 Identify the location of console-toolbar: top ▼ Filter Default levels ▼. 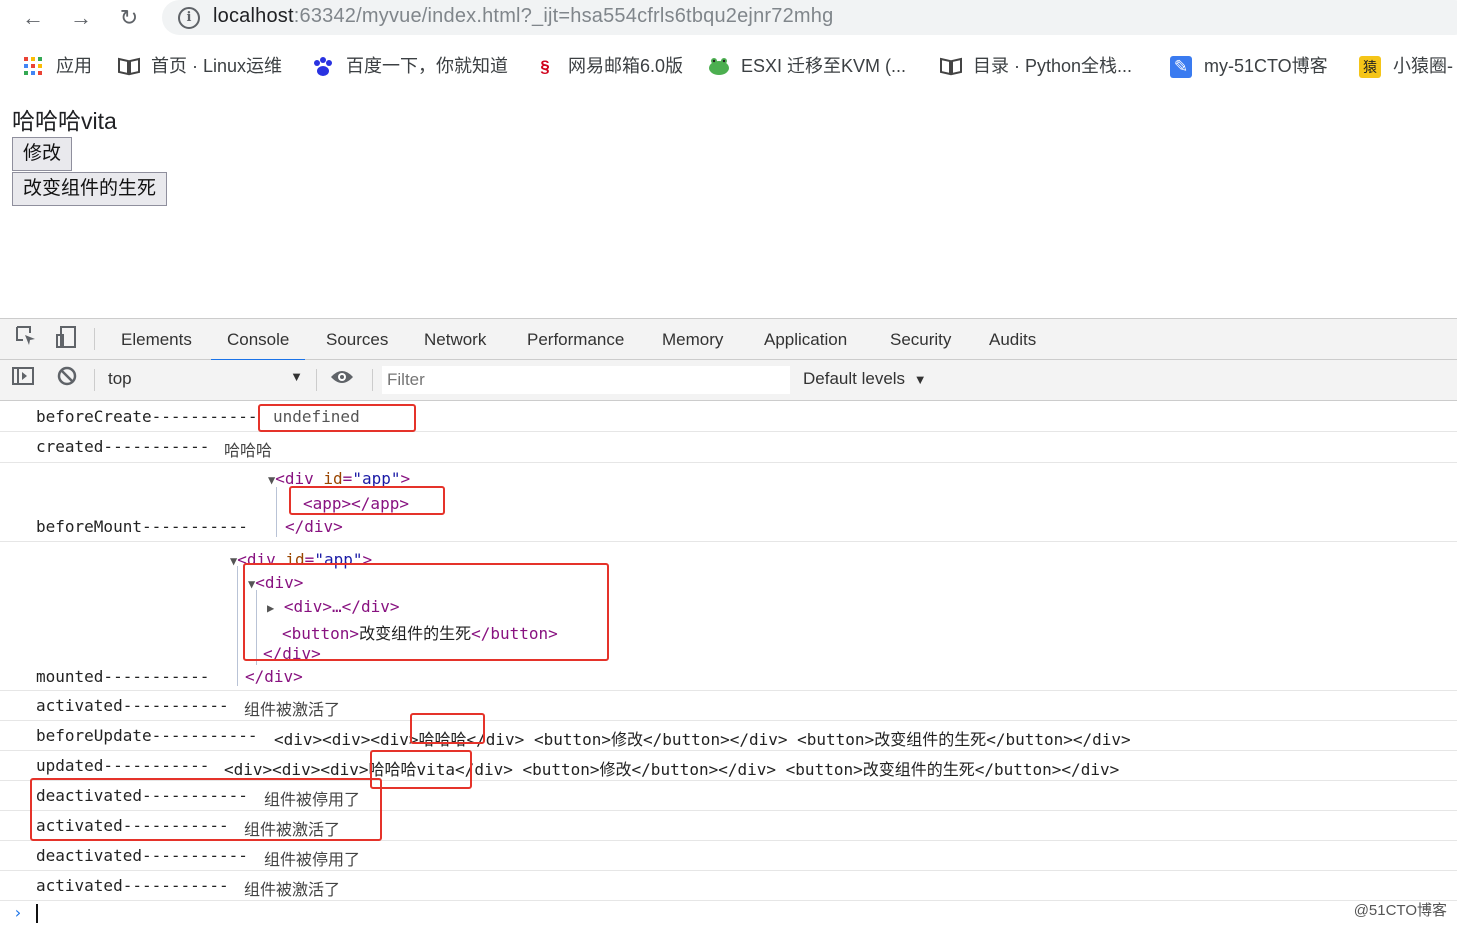
(728, 380).